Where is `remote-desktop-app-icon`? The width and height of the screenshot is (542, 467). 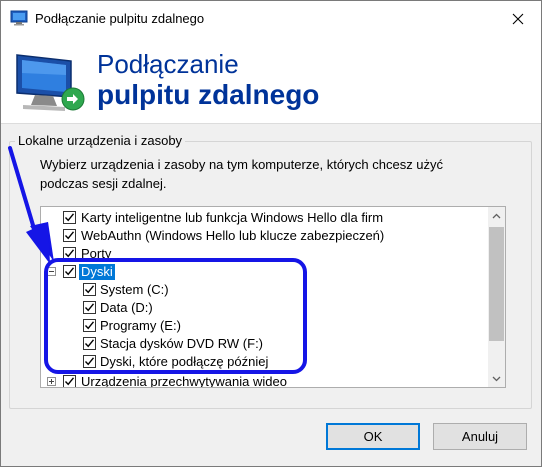
remote-desktop-app-icon is located at coordinates (19, 18).